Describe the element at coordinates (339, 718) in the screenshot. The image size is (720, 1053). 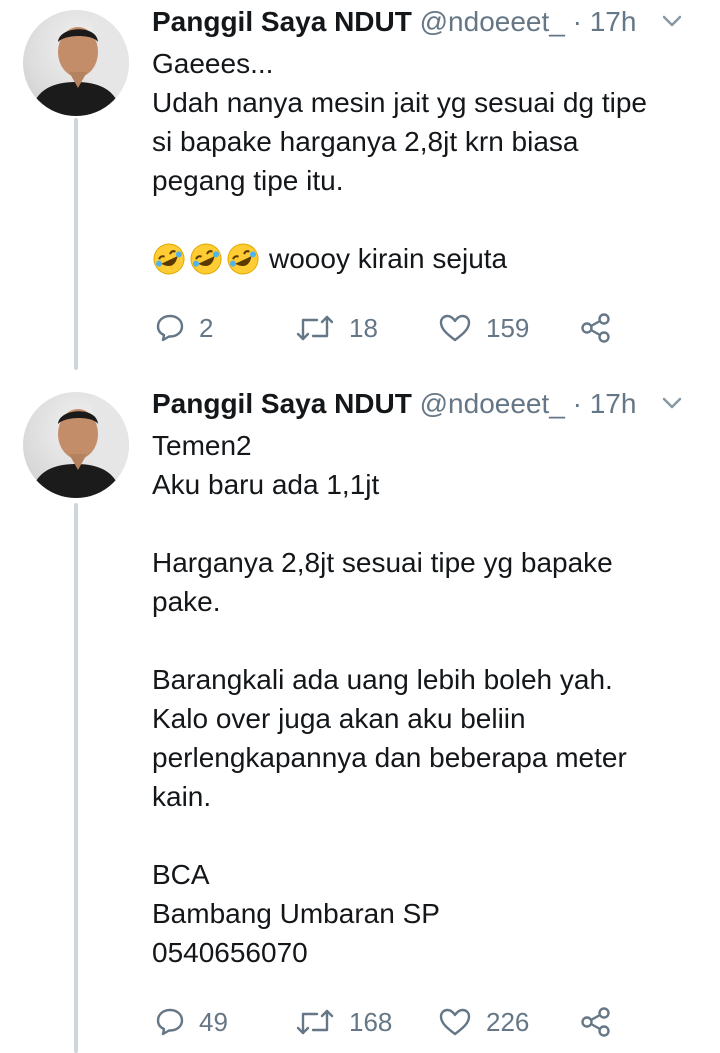
I see `text-line: Kalo over juga akan aku beliin` at that location.